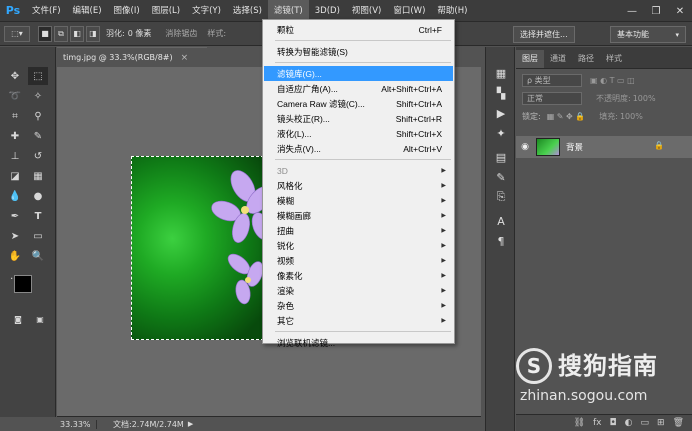 The height and width of the screenshot is (431, 692). Describe the element at coordinates (358, 230) in the screenshot. I see `filter-menu-item: 扭曲 ▶` at that location.